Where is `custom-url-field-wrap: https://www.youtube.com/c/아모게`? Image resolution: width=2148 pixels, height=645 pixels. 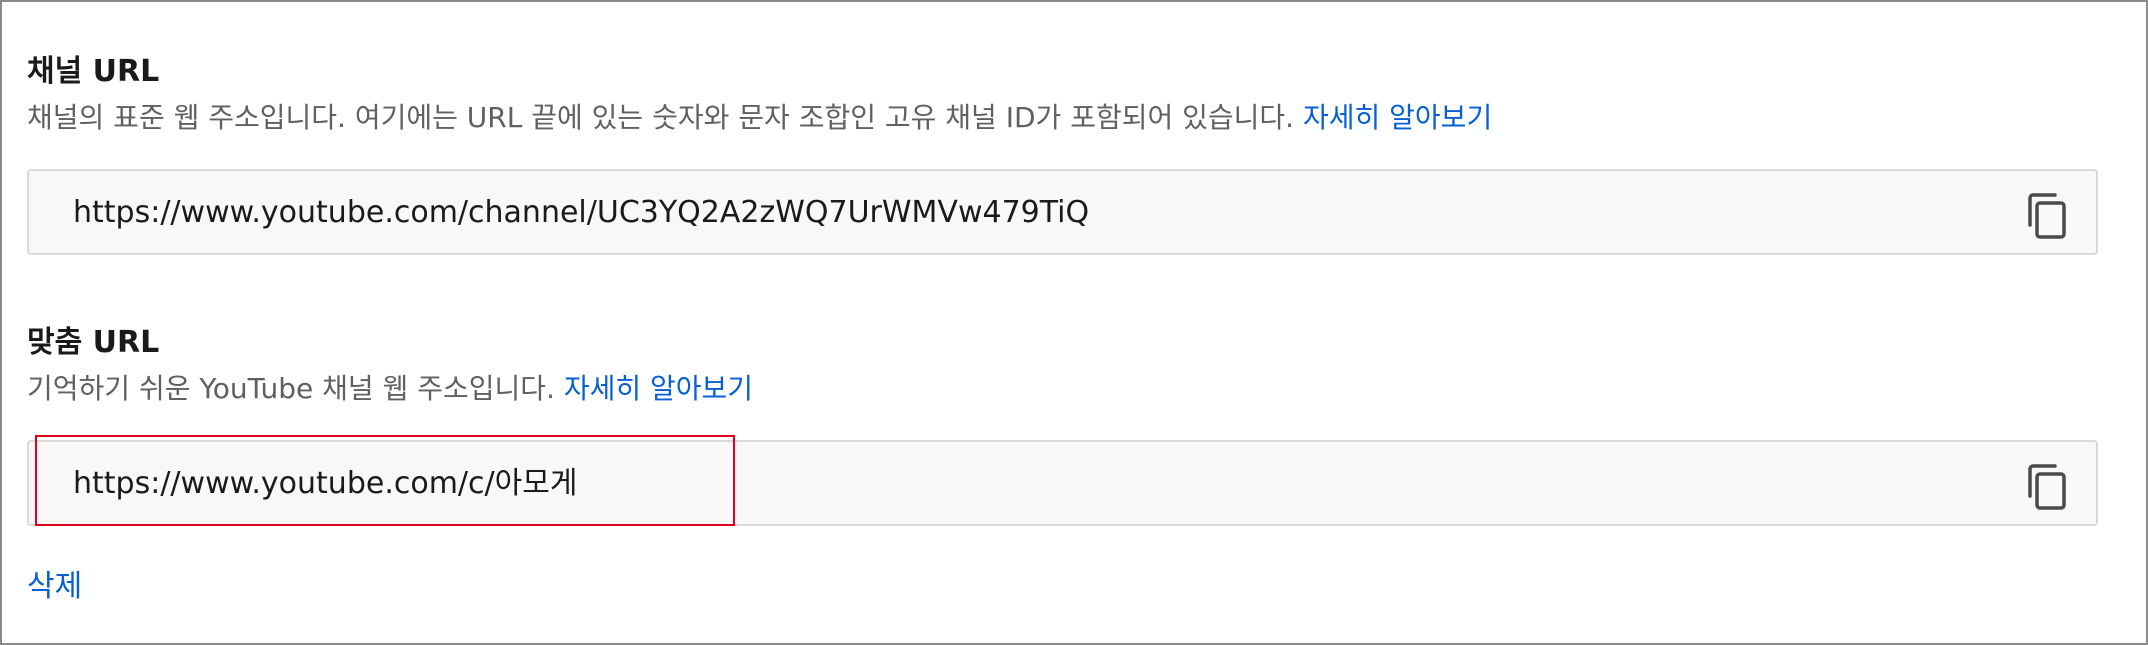
custom-url-field-wrap: https://www.youtube.com/c/아모게 is located at coordinates (1062, 483).